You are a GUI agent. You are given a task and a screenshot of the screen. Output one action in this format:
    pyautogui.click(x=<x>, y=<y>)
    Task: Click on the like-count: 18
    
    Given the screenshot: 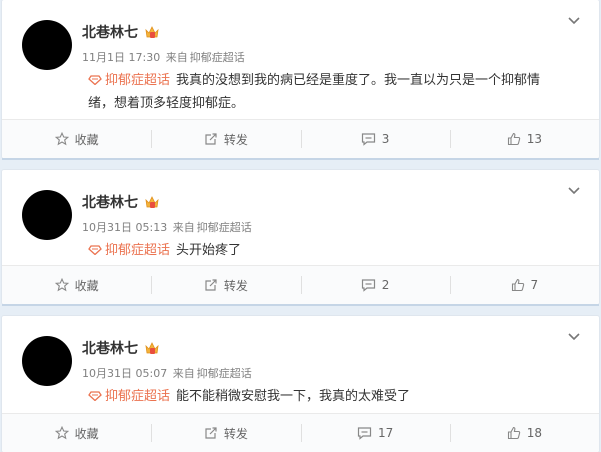 What is the action you would take?
    pyautogui.click(x=534, y=433)
    